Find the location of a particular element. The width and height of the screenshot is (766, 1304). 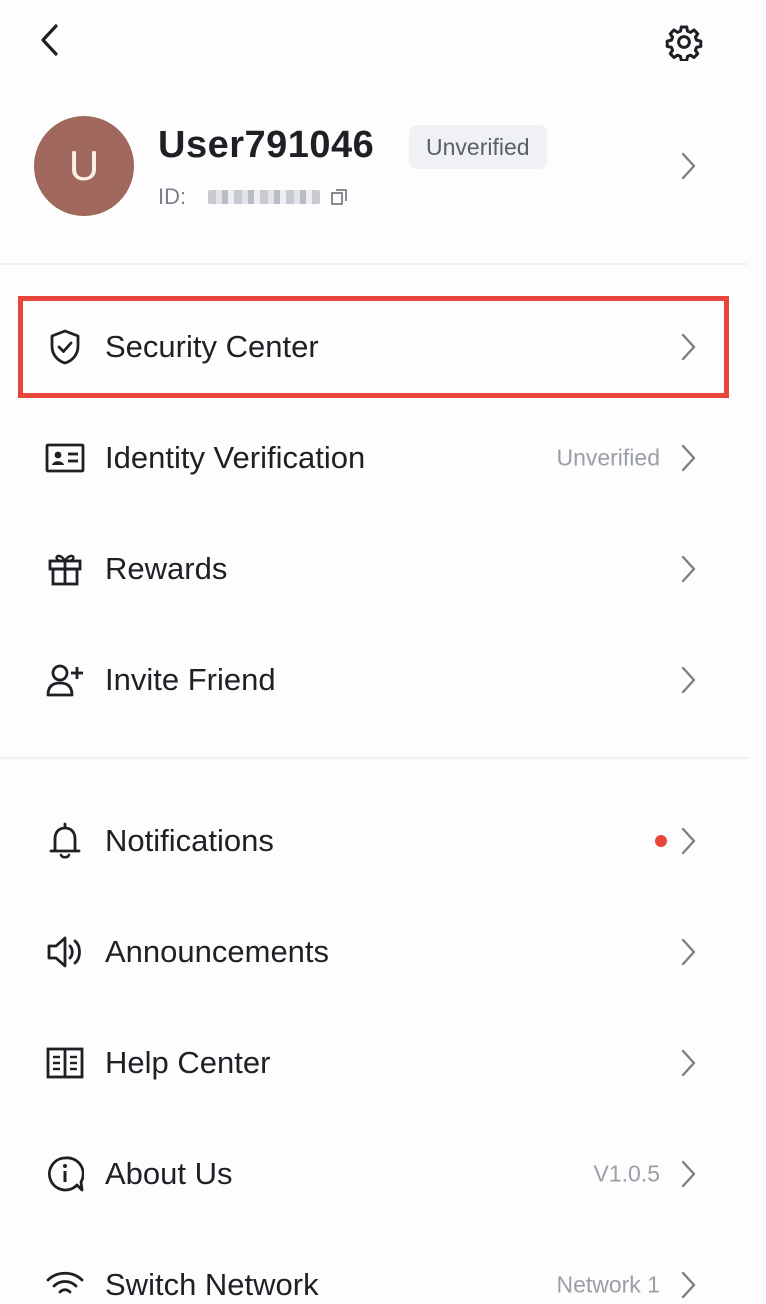

speaker-icon is located at coordinates (65, 952).